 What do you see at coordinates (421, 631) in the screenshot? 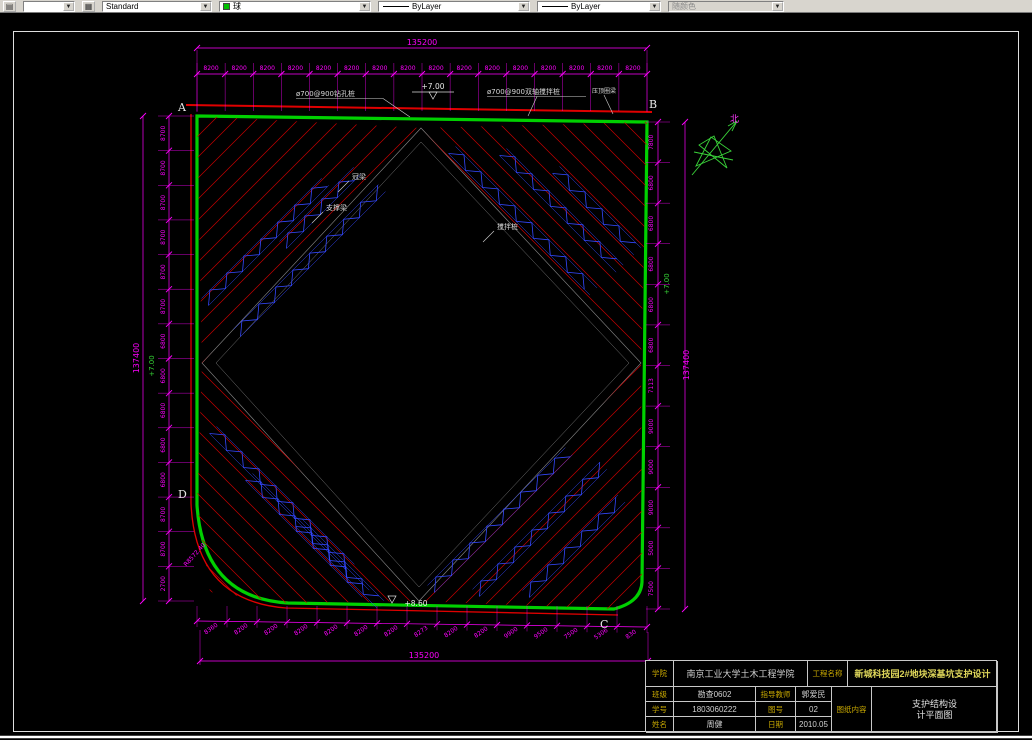
I see `dim-label: 8273` at bounding box center [421, 631].